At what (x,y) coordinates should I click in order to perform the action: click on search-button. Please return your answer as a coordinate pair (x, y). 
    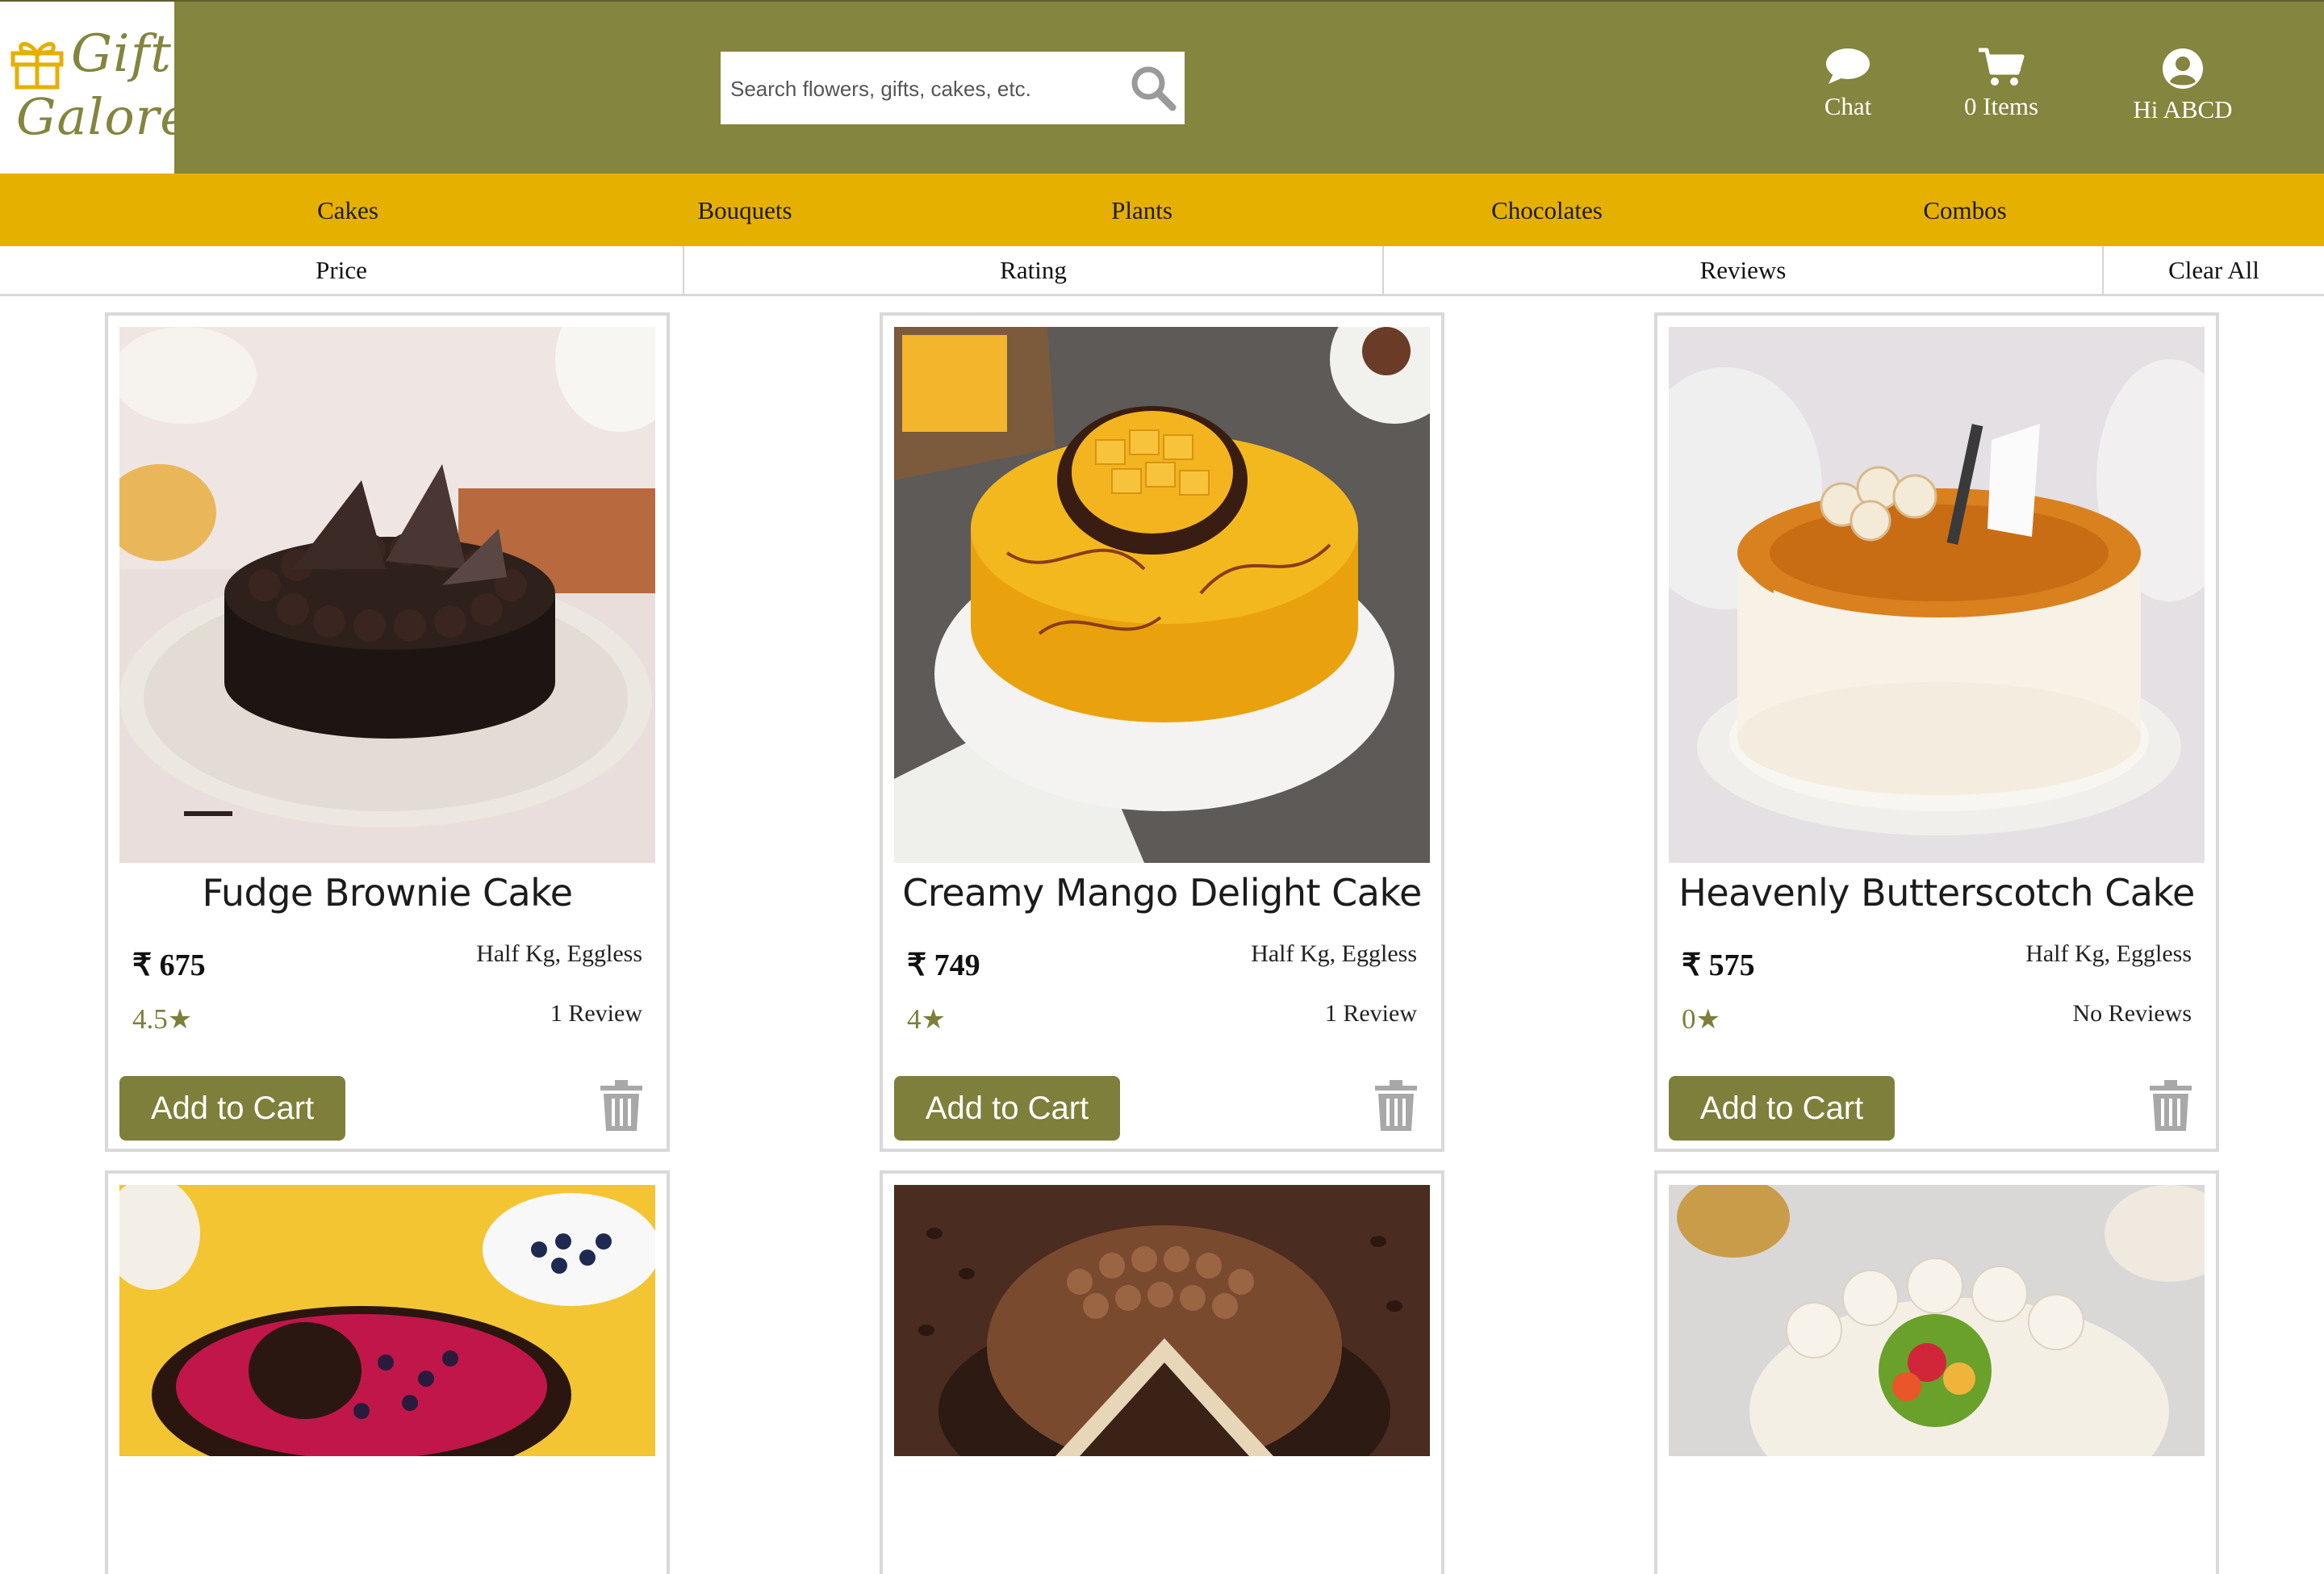
    Looking at the image, I should click on (1153, 88).